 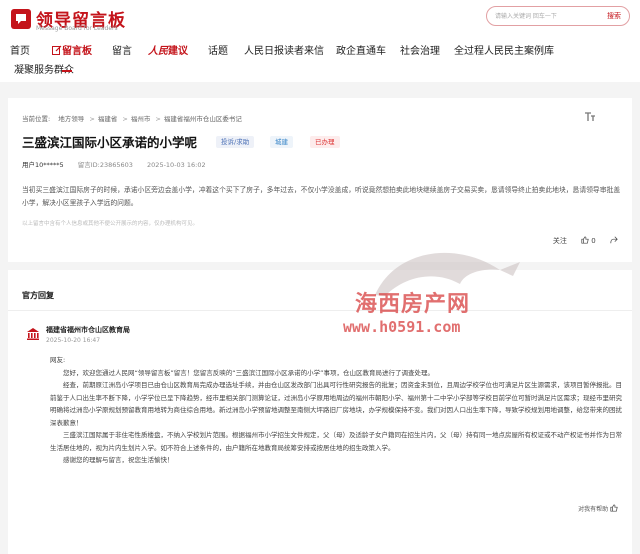 I want to click on like-button: 0, so click(x=589, y=240).